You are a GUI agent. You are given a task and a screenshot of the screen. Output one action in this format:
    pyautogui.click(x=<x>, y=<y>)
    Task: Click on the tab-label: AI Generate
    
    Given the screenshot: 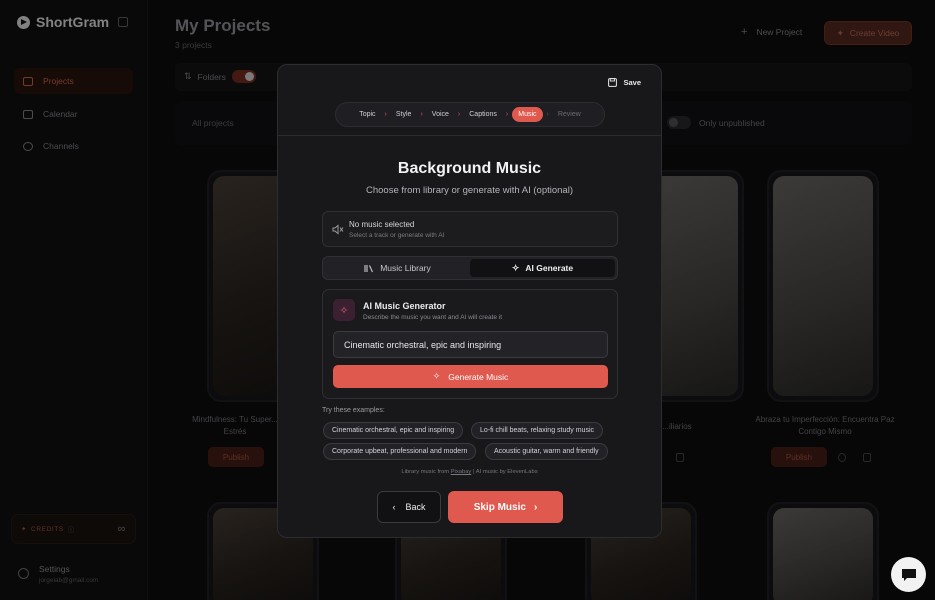 What is the action you would take?
    pyautogui.click(x=549, y=268)
    